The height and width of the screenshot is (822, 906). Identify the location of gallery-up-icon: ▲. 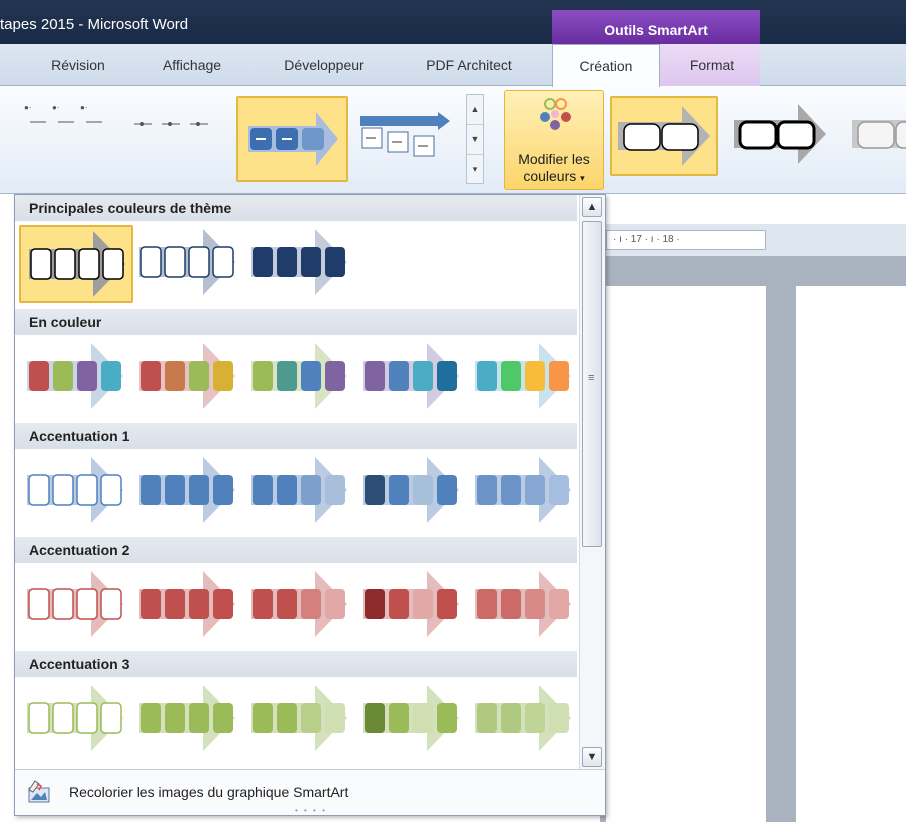
(475, 110).